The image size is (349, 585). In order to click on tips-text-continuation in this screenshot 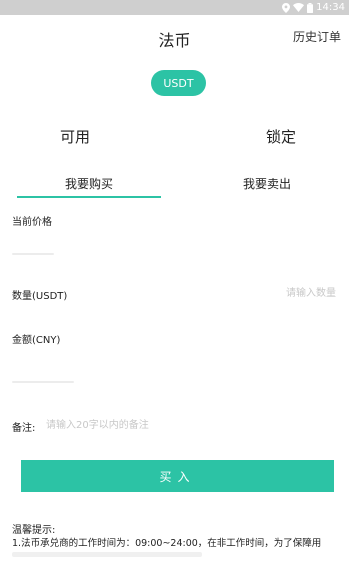, I will do `click(107, 554)`.